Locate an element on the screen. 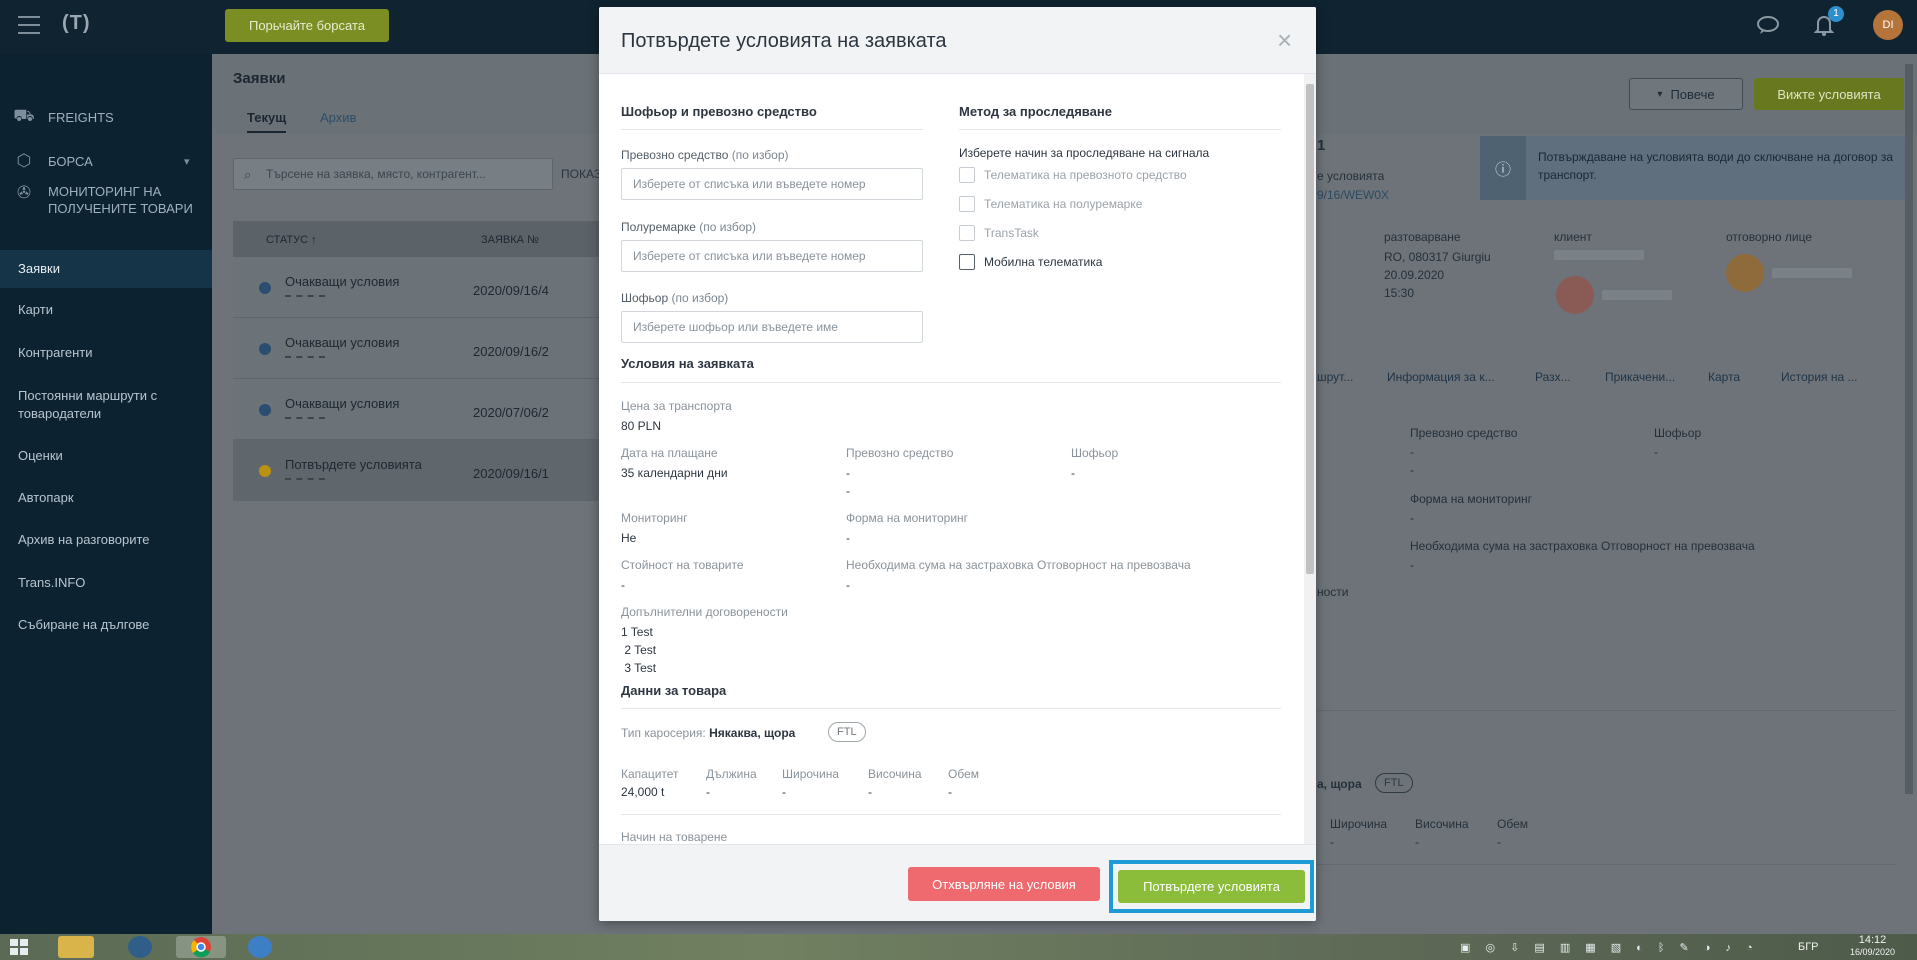 The width and height of the screenshot is (1917, 960). tab-archive: Архив is located at coordinates (338, 117).